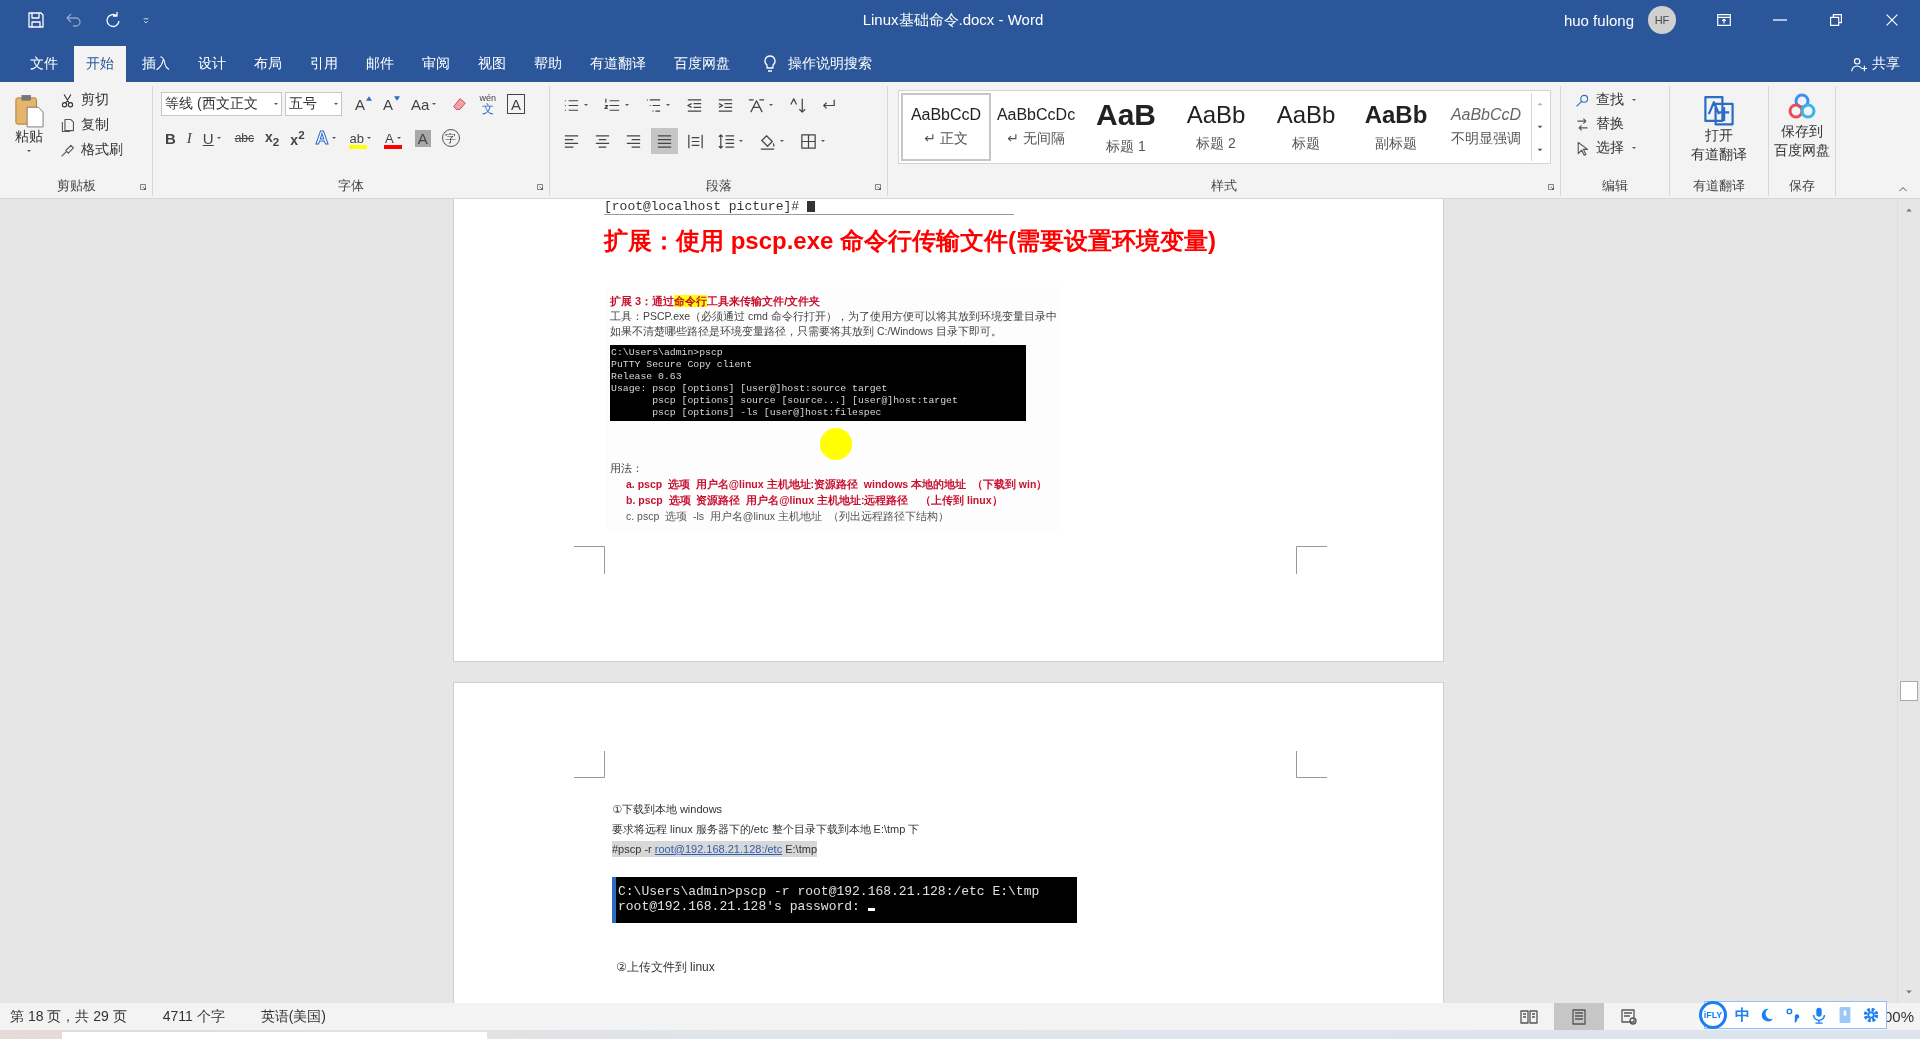  Describe the element at coordinates (702, 64) in the screenshot. I see `ribbon-tab: 百度网盘` at that location.